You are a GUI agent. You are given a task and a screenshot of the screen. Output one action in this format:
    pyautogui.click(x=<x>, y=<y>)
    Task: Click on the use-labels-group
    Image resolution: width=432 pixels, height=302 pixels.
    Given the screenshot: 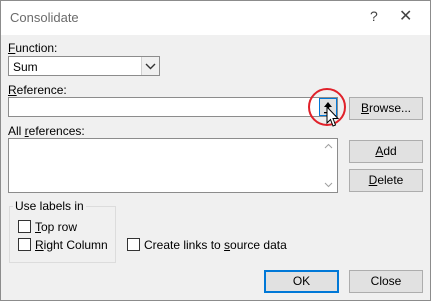 What is the action you would take?
    pyautogui.click(x=62, y=234)
    